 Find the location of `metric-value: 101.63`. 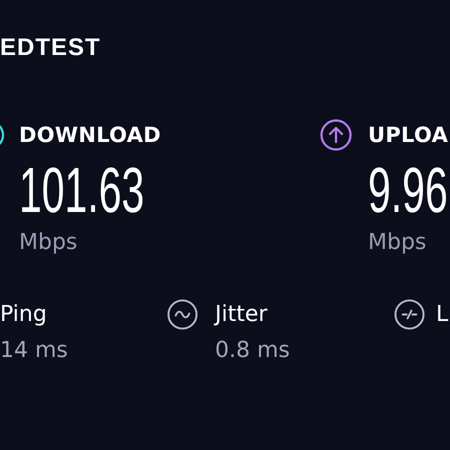

metric-value: 101.63 is located at coordinates (81, 190).